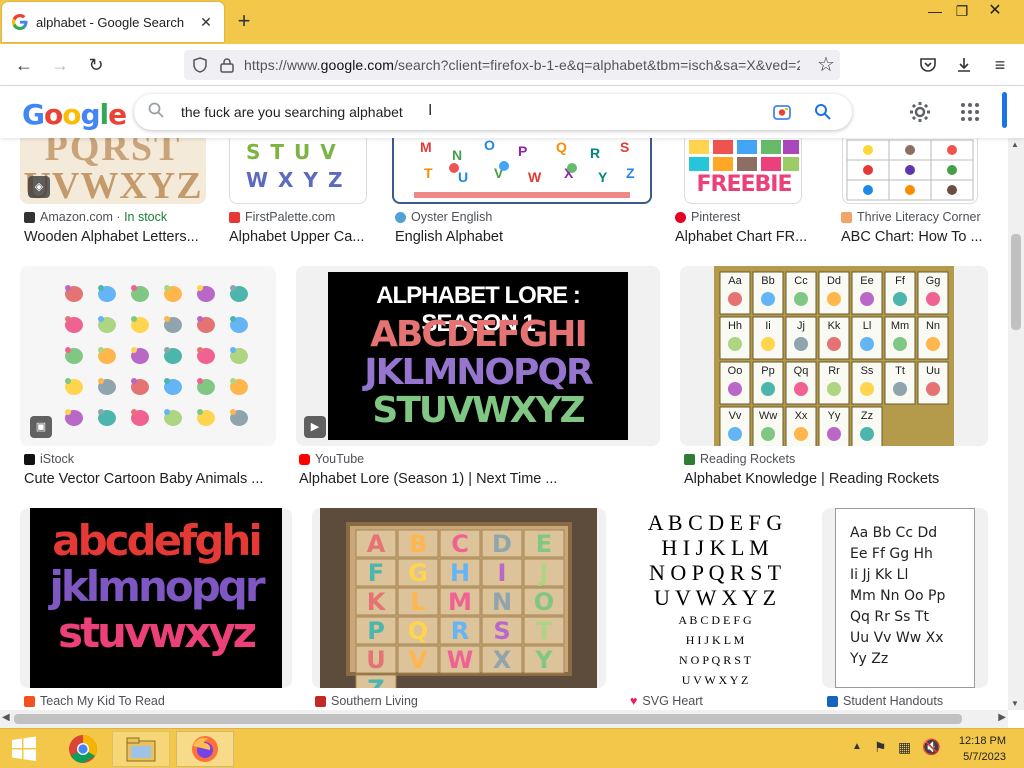 This screenshot has height=768, width=1024. I want to click on svg-text: Xx, so click(801, 416).